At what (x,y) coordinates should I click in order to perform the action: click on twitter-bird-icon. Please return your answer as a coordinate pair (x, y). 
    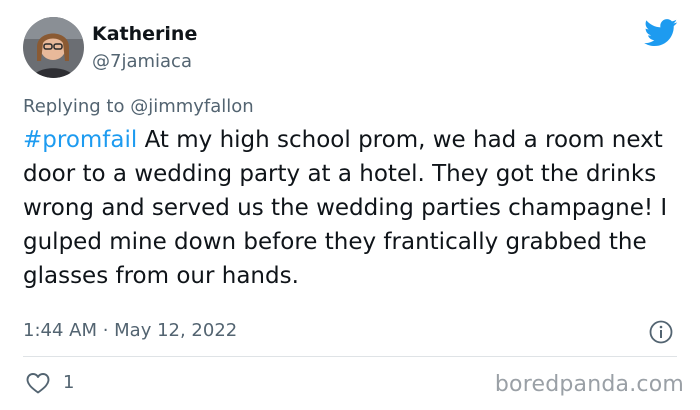
    Looking at the image, I should click on (661, 33).